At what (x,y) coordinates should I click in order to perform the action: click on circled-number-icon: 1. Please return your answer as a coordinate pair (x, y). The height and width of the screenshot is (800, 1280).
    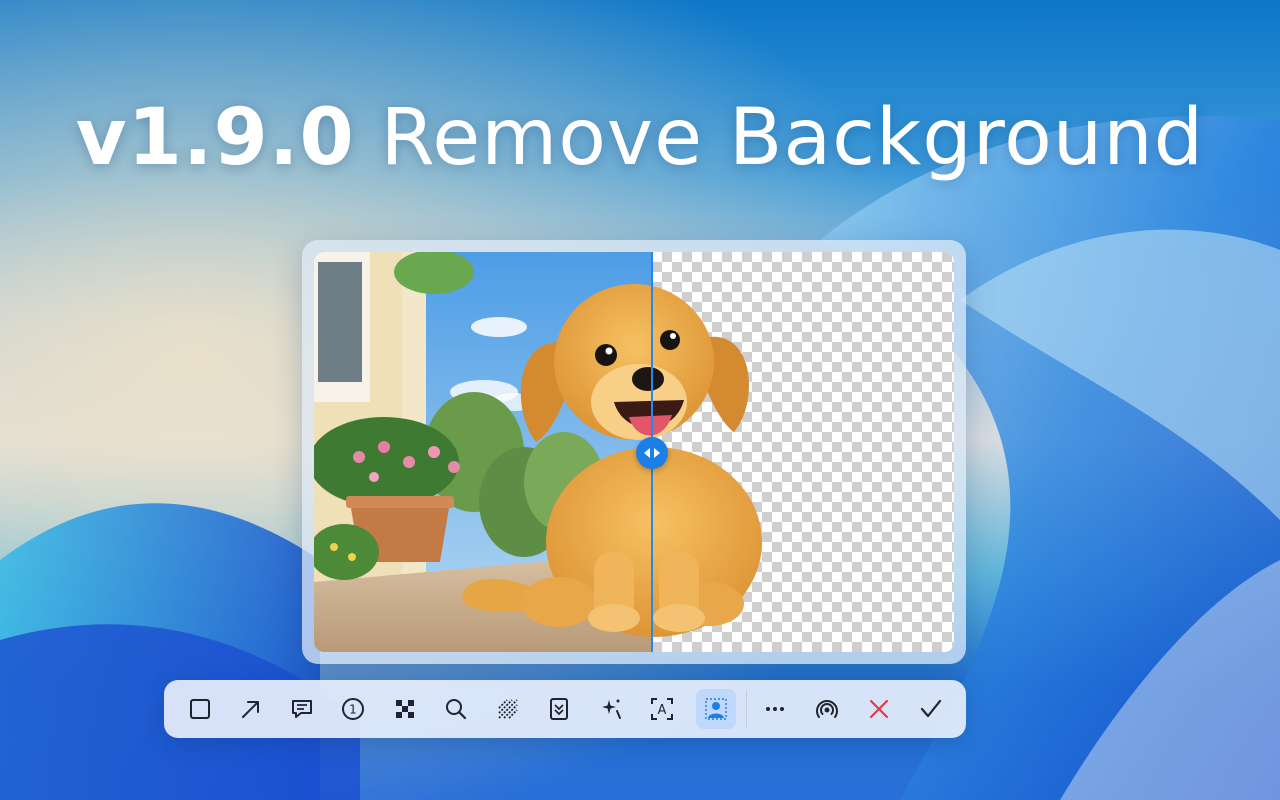
    Looking at the image, I should click on (353, 709).